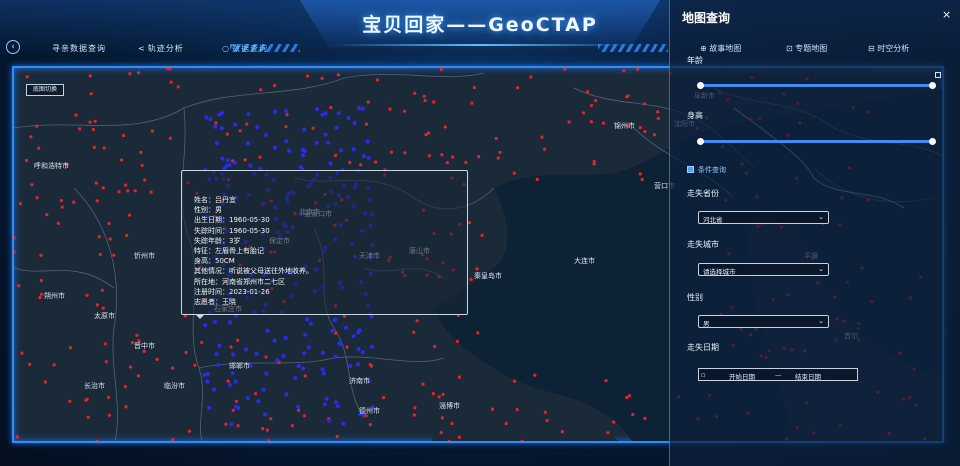  I want to click on basemap-switch-button: 底图切换, so click(45, 90).